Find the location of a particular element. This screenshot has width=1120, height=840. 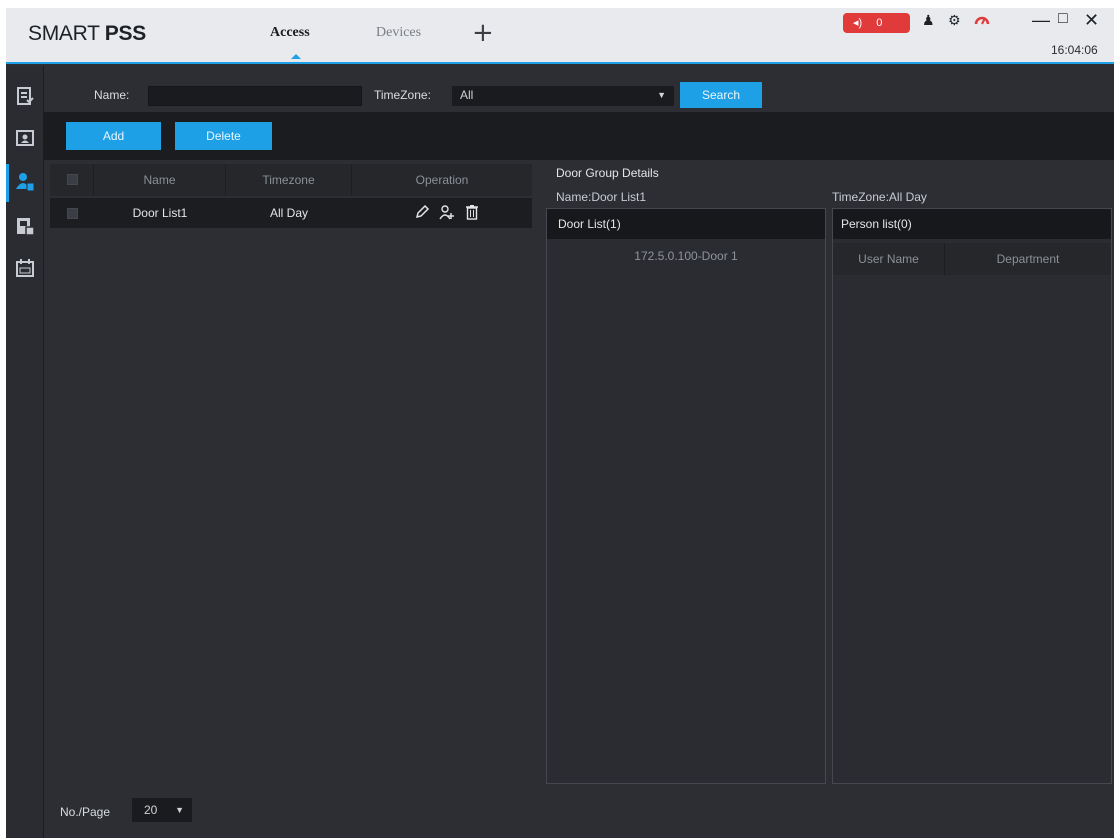

details-name: Name:Door List1 is located at coordinates (601, 197).